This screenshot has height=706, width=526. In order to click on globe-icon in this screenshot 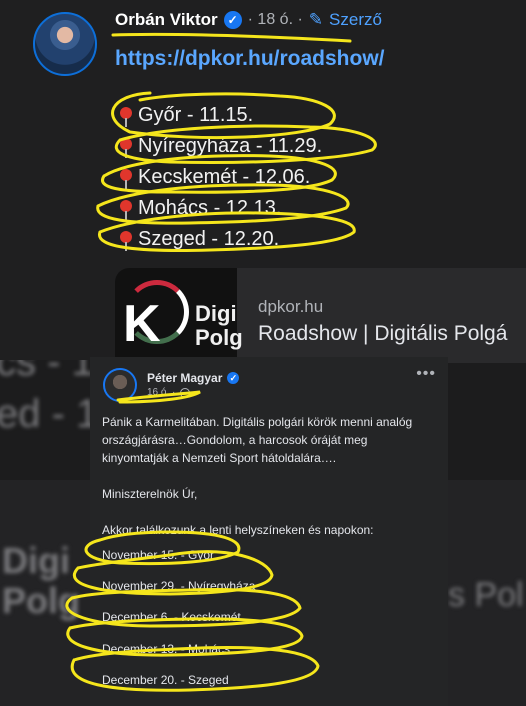, I will do `click(185, 392)`.